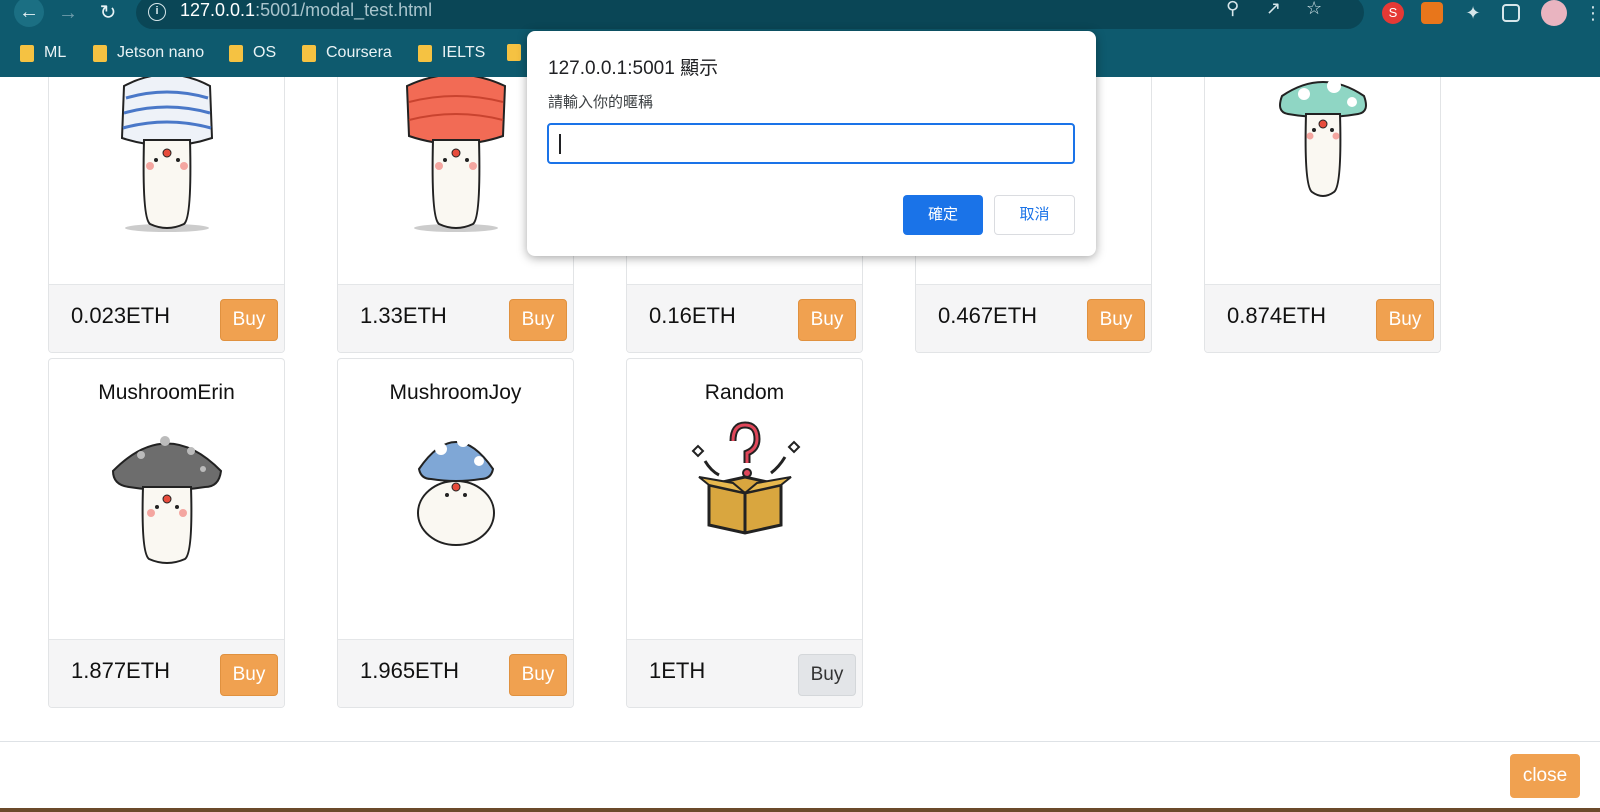 Image resolution: width=1600 pixels, height=812 pixels. I want to click on mushroom-blue-spotted-image, so click(455, 490).